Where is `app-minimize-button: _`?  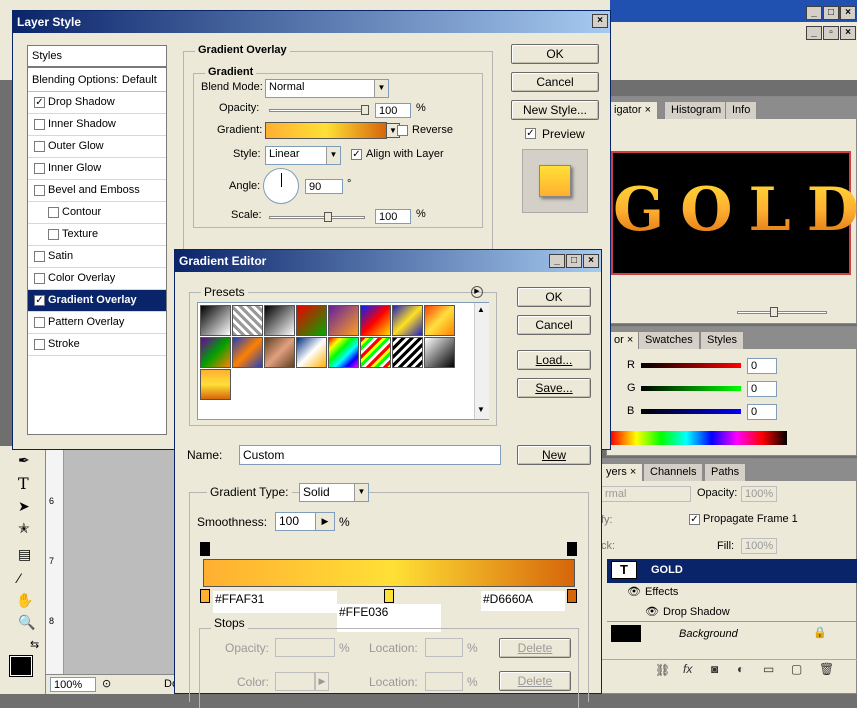
app-minimize-button: _ is located at coordinates (814, 13).